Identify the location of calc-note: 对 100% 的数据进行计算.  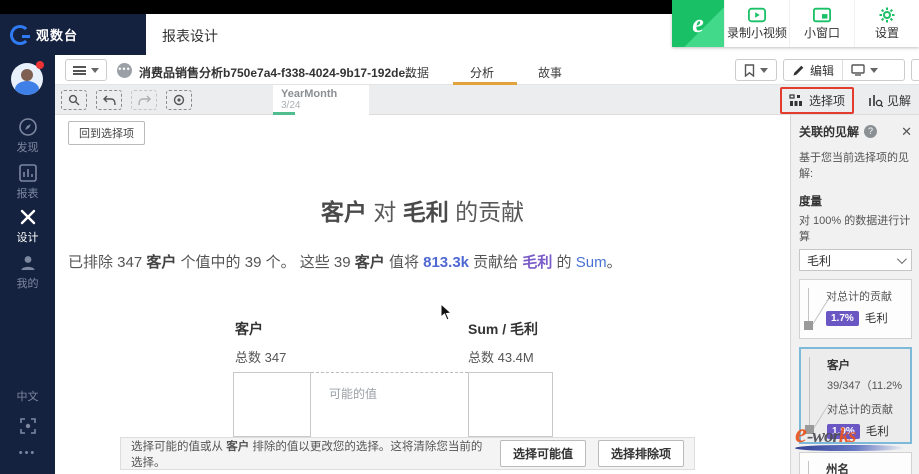
(855, 229).